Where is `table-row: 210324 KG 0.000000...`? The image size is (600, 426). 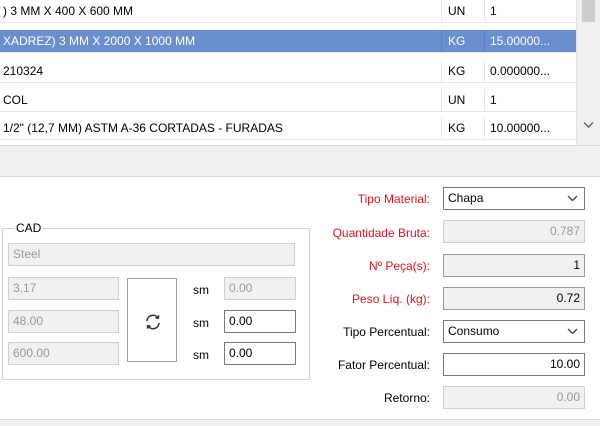 table-row: 210324 KG 0.000000... is located at coordinates (288, 71).